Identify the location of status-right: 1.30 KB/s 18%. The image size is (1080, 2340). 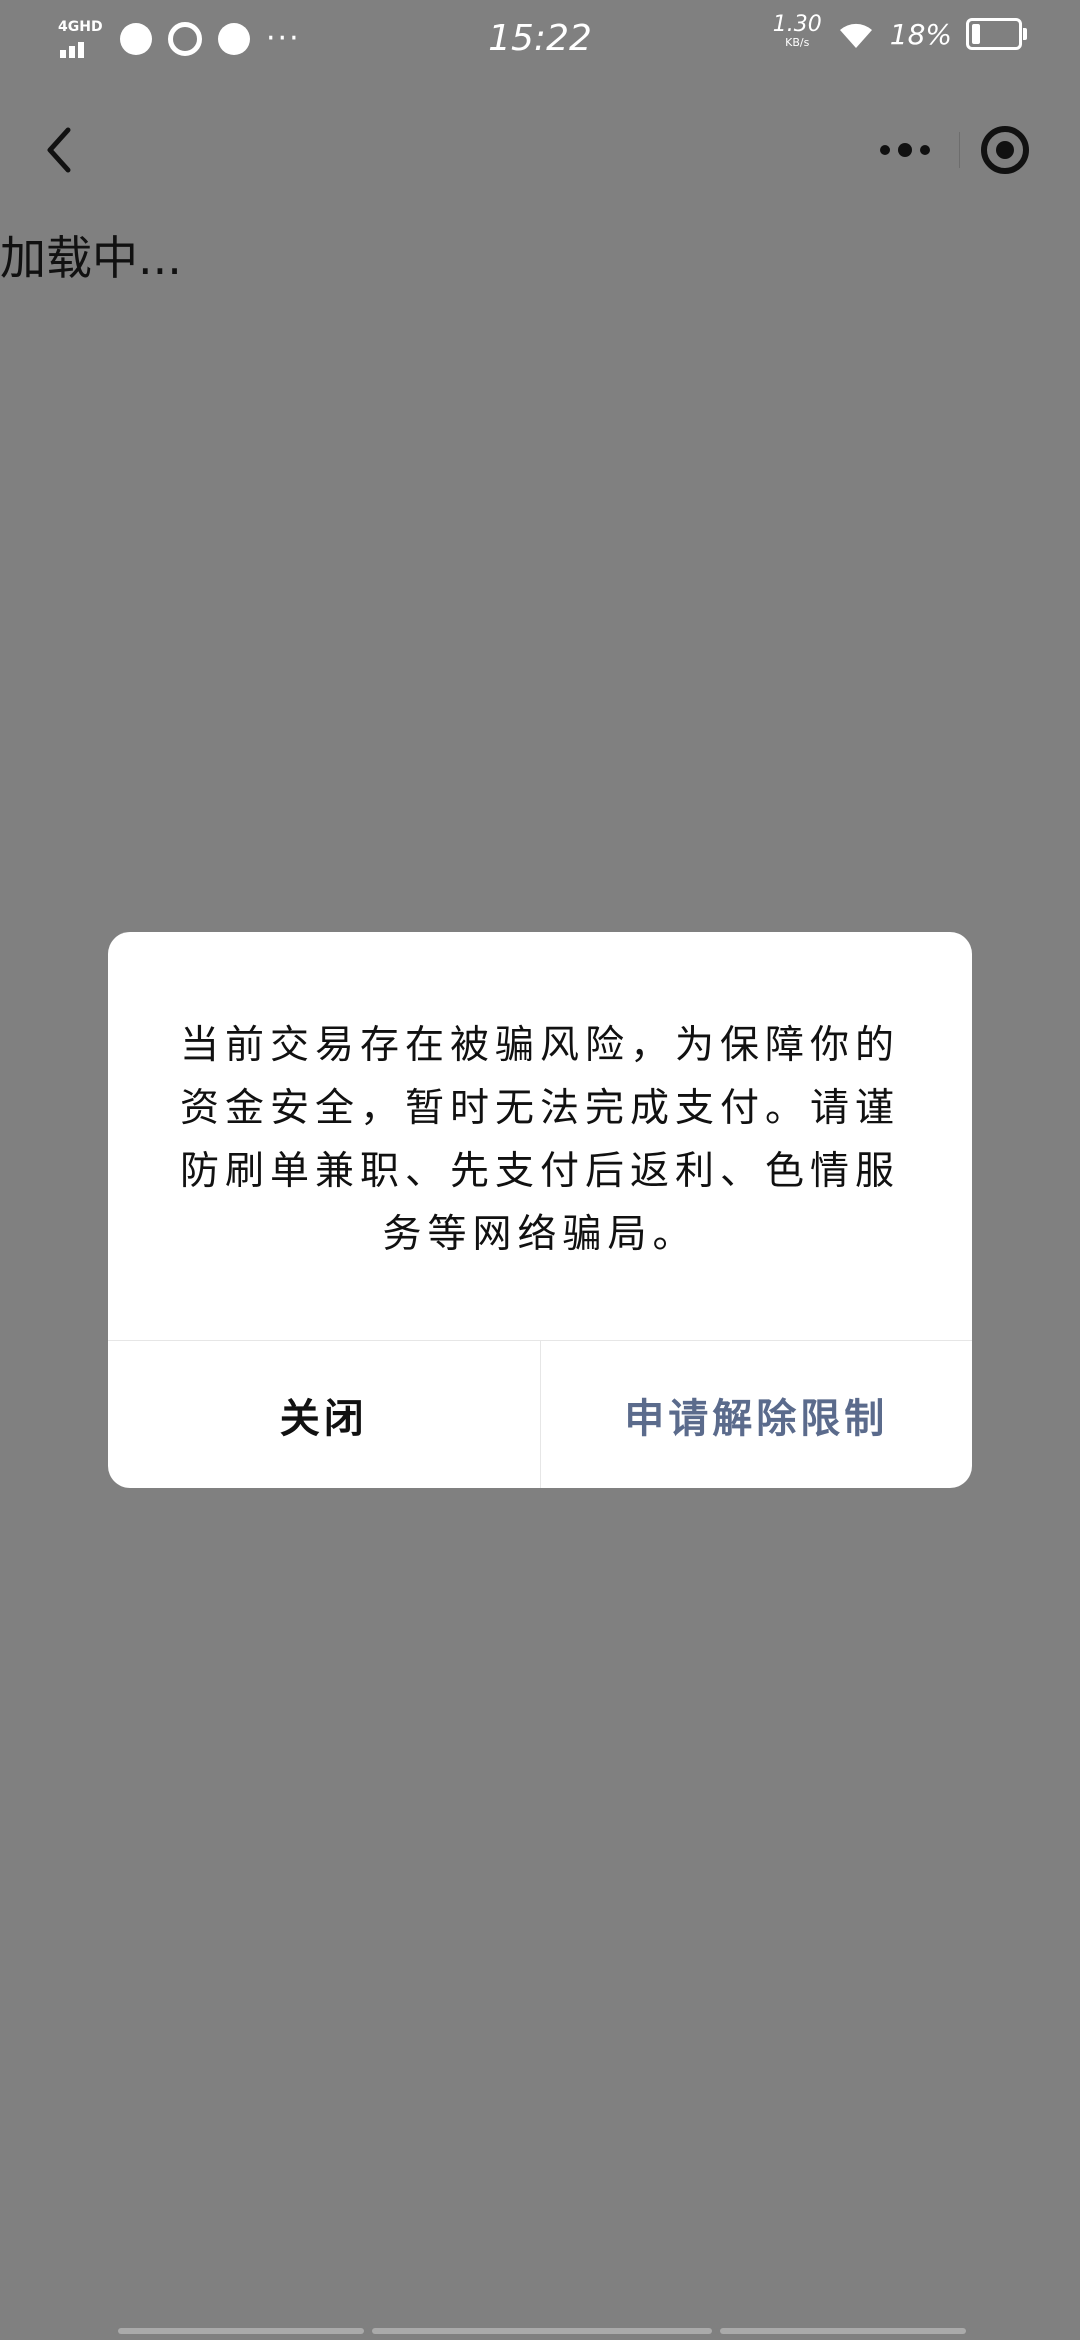
(899, 32).